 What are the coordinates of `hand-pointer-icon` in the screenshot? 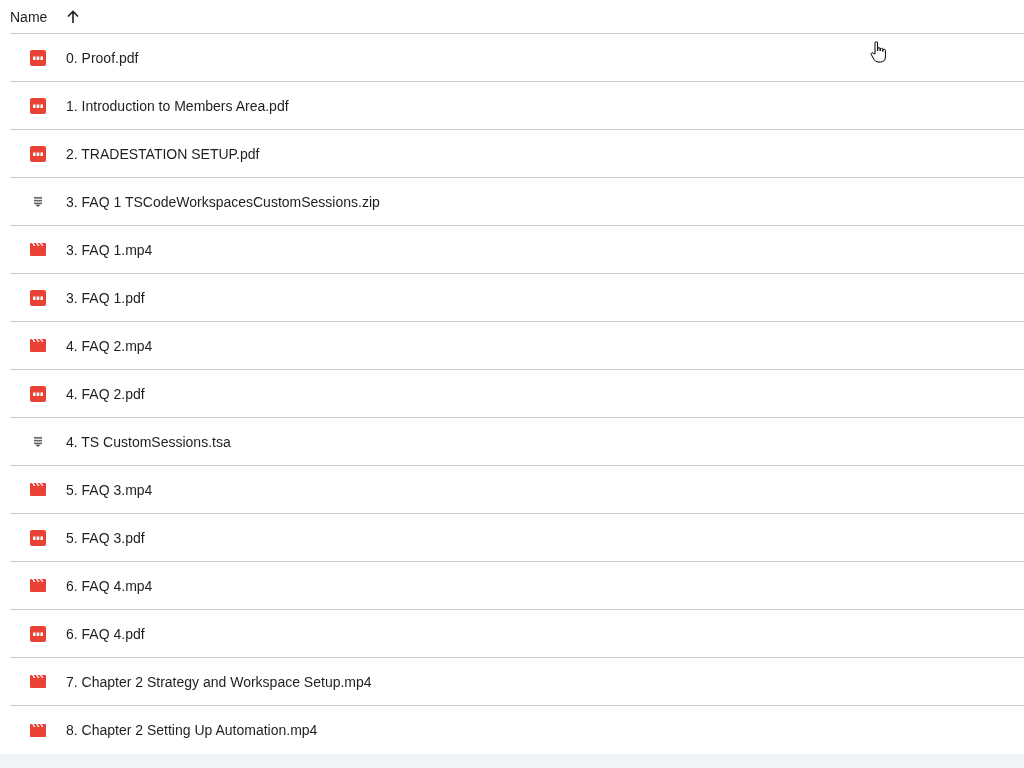 It's located at (879, 52).